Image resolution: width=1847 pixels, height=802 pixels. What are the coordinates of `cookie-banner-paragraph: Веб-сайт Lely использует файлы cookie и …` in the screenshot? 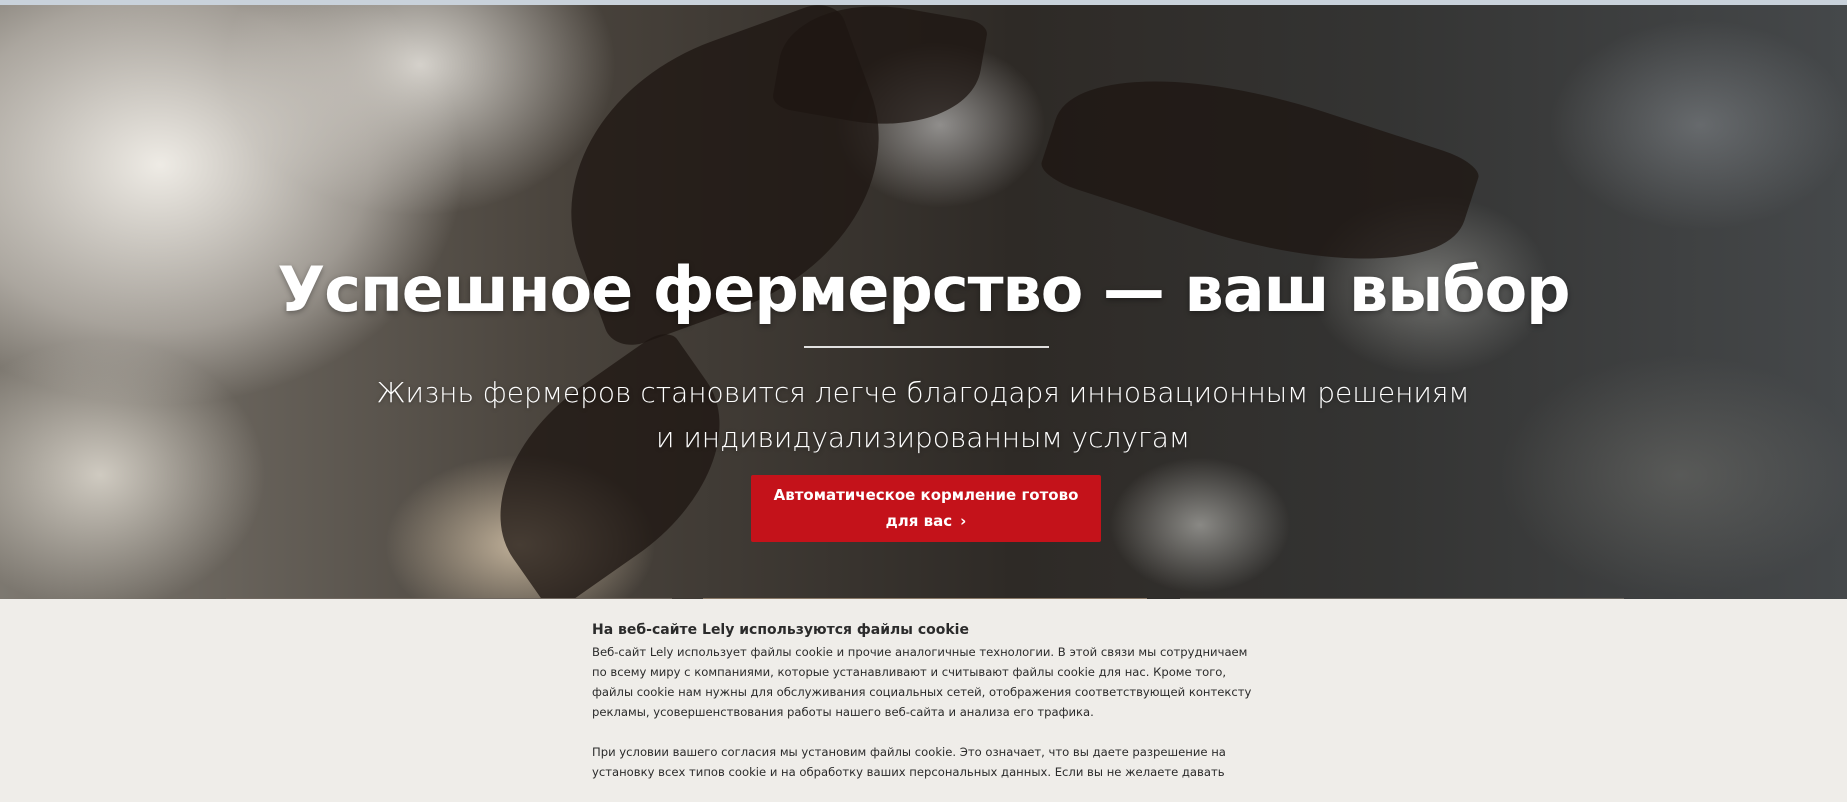 It's located at (922, 682).